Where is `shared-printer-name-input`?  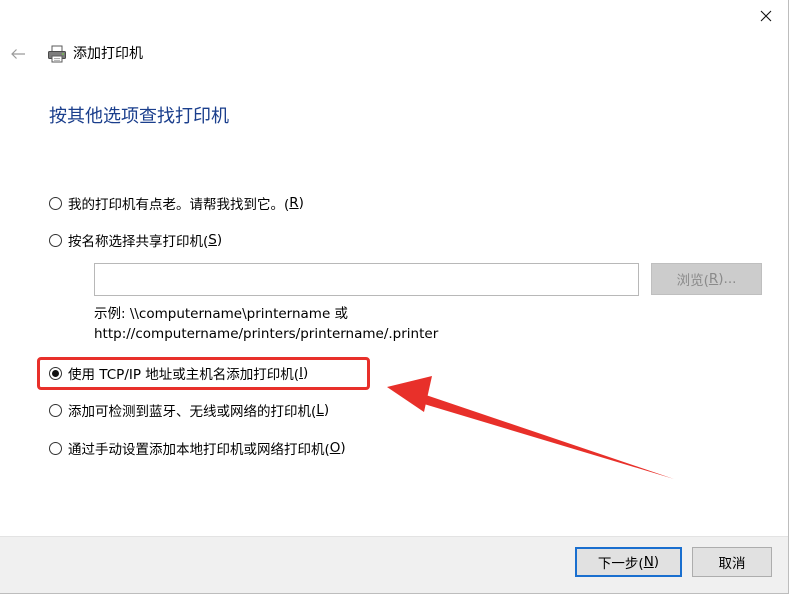
shared-printer-name-input is located at coordinates (366, 279).